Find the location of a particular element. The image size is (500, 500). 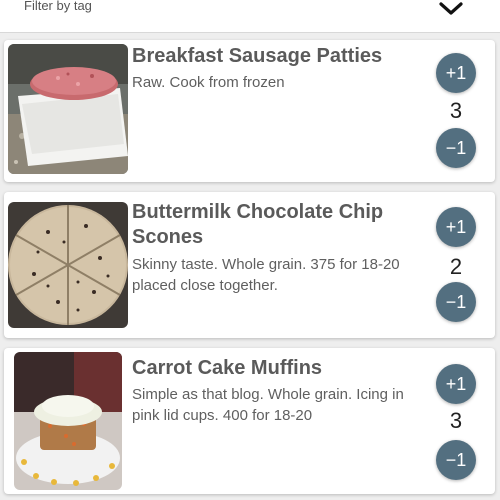

filter-bar: Filter by tag is located at coordinates (250, 16).